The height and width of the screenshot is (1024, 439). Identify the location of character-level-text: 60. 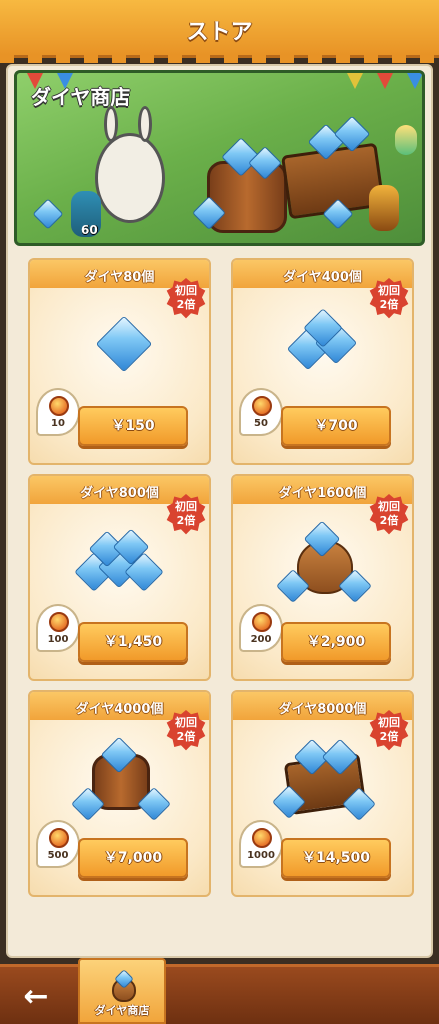
(89, 230).